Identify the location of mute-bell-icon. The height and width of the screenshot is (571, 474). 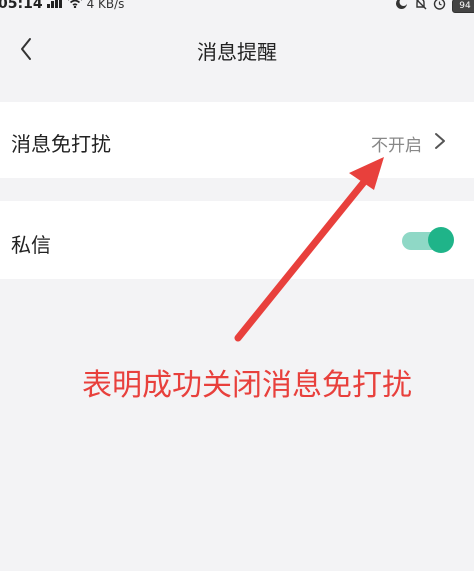
(420, 7).